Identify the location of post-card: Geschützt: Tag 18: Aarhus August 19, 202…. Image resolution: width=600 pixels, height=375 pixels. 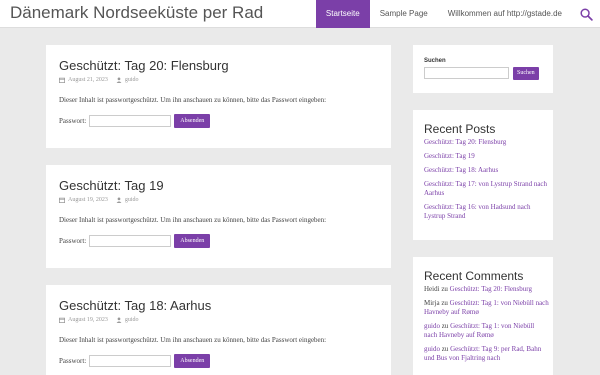
(218, 330).